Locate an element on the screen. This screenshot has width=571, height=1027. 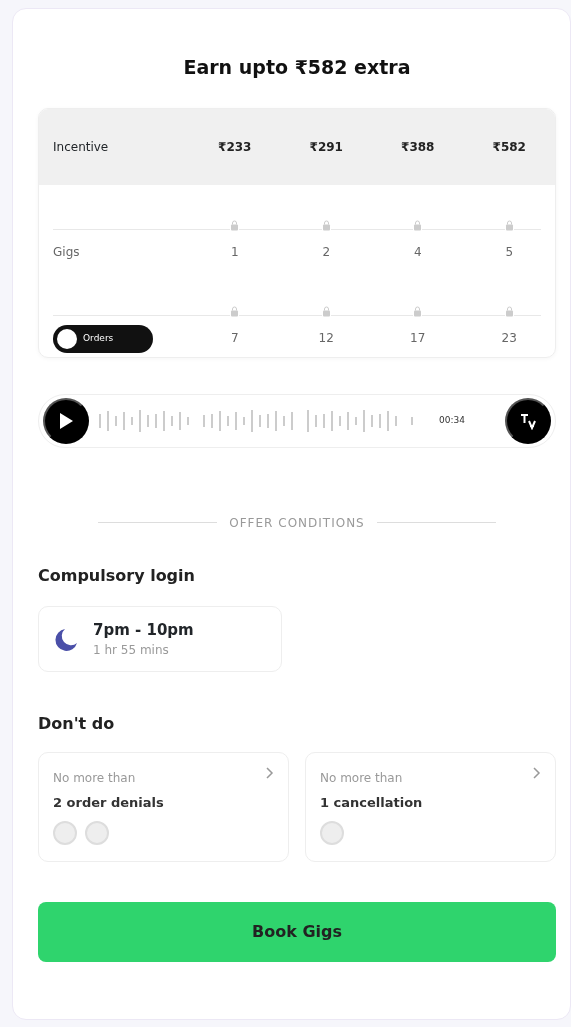
slot-duration: 1 hr 55 mins is located at coordinates (131, 650).